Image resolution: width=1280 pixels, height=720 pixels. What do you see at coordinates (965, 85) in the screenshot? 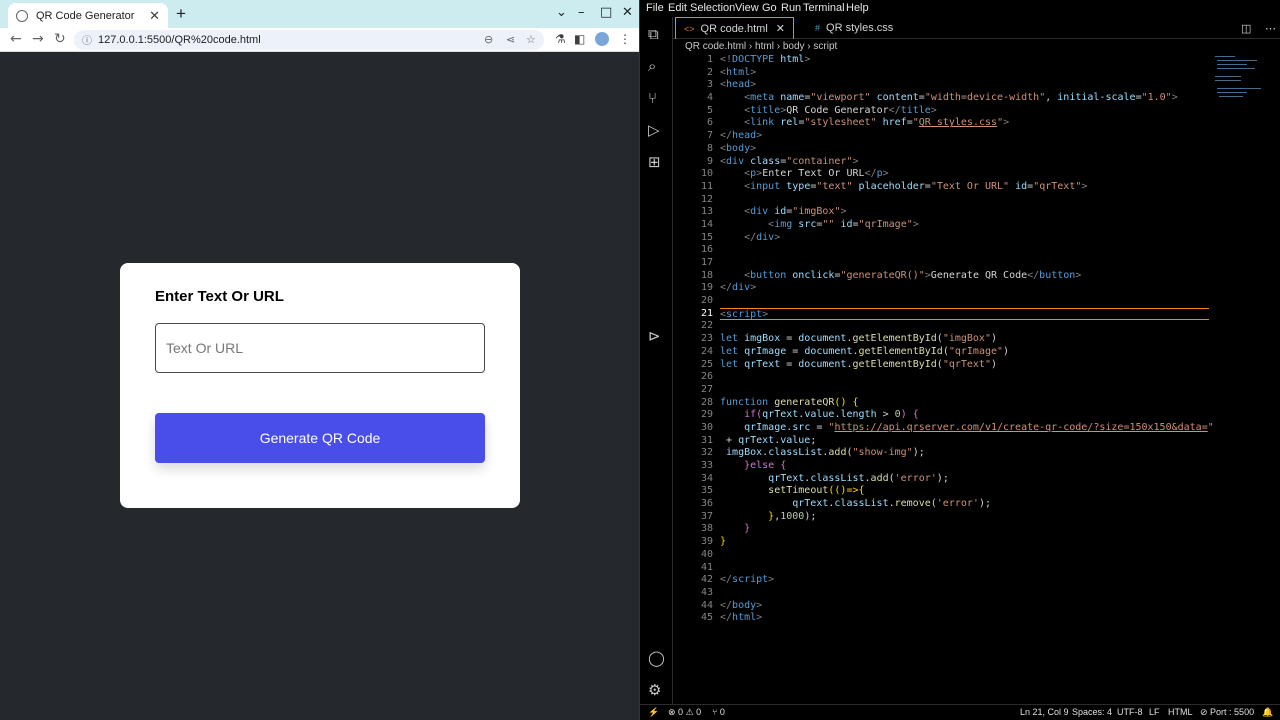
I see `code-line: <head>` at bounding box center [965, 85].